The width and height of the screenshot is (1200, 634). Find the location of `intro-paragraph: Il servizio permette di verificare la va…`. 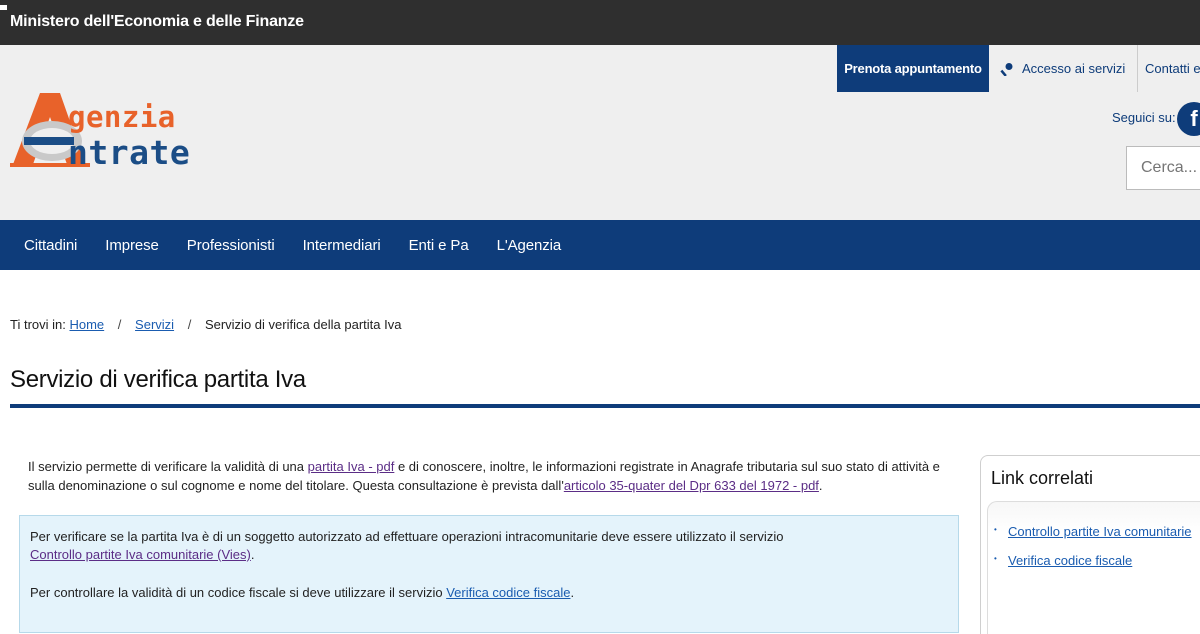

intro-paragraph: Il servizio permette di verificare la va… is located at coordinates (488, 476).